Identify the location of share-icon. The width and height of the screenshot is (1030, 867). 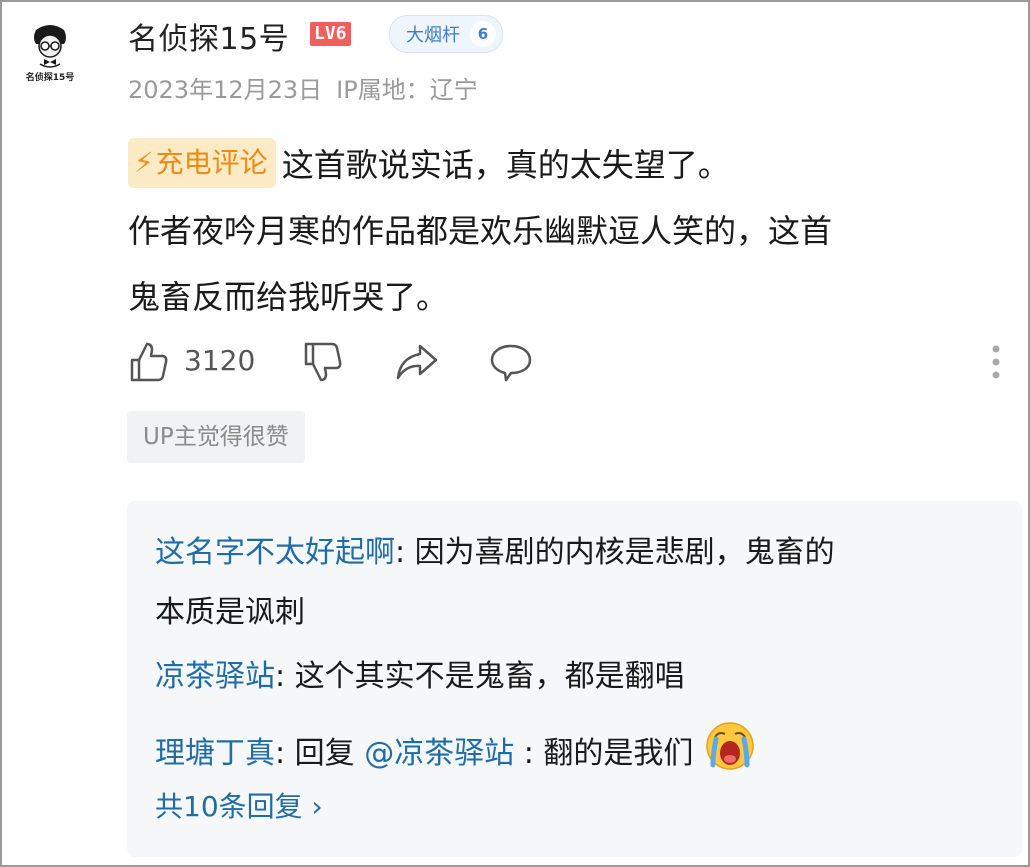
(417, 362).